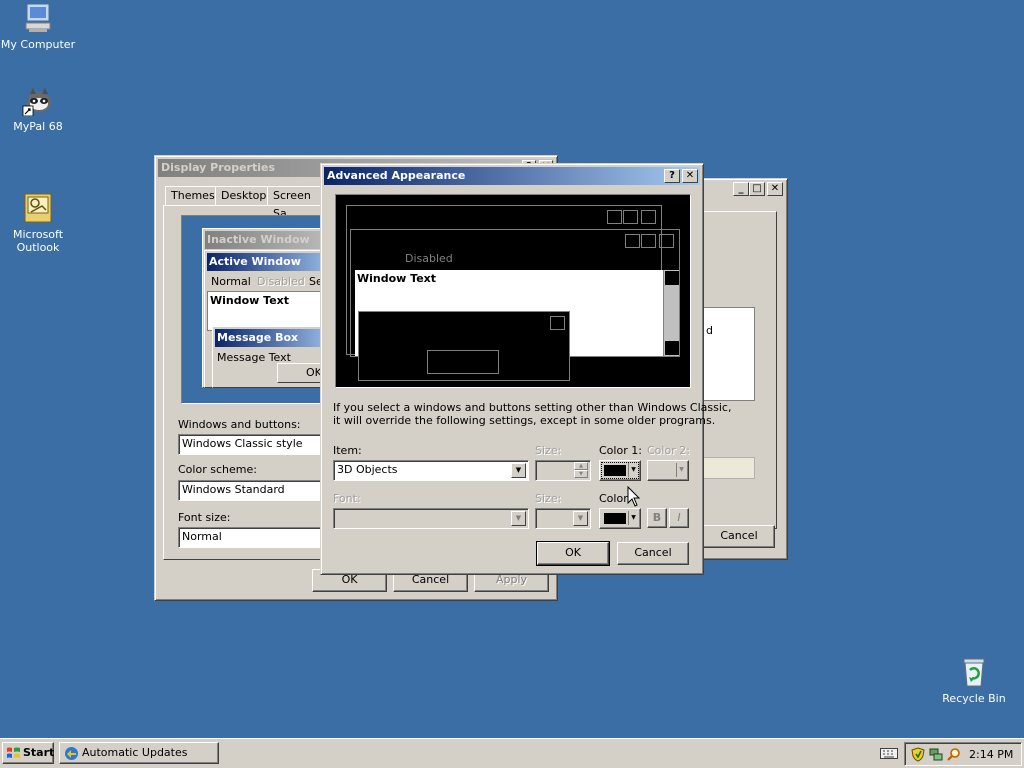 This screenshot has height=768, width=1024. I want to click on advanced-preview: Disabled Window Text, so click(513, 291).